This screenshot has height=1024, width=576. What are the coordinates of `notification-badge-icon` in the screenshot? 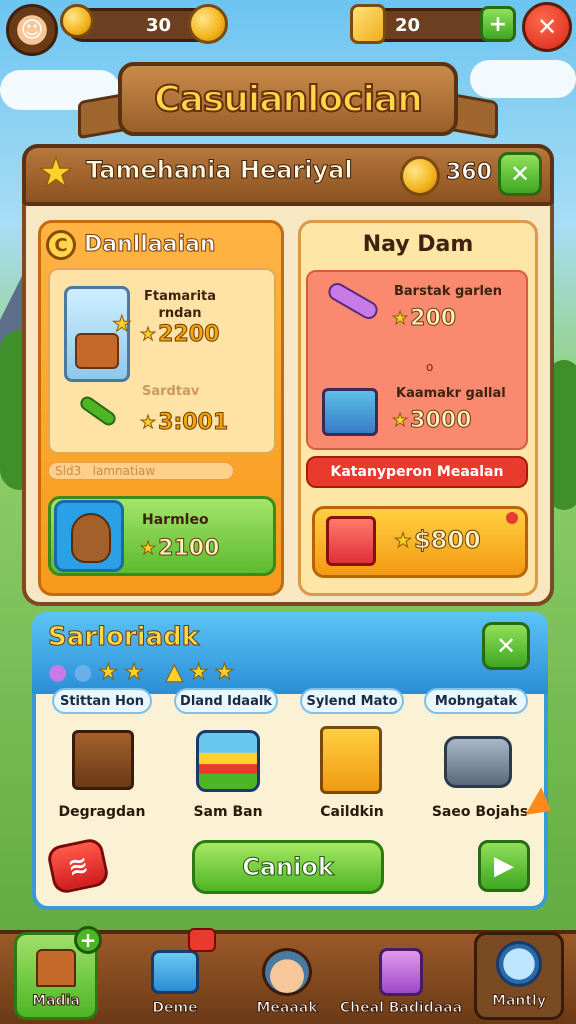 It's located at (202, 940).